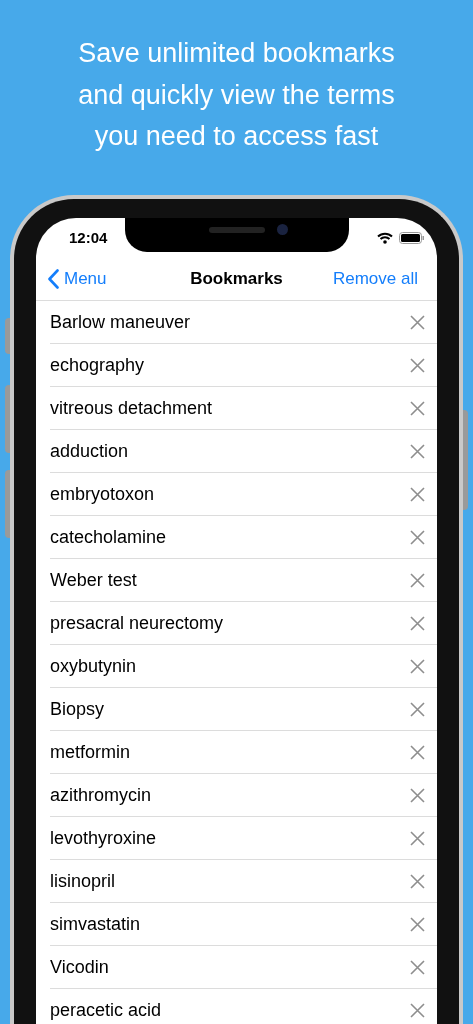  What do you see at coordinates (412, 238) in the screenshot?
I see `battery-icon` at bounding box center [412, 238].